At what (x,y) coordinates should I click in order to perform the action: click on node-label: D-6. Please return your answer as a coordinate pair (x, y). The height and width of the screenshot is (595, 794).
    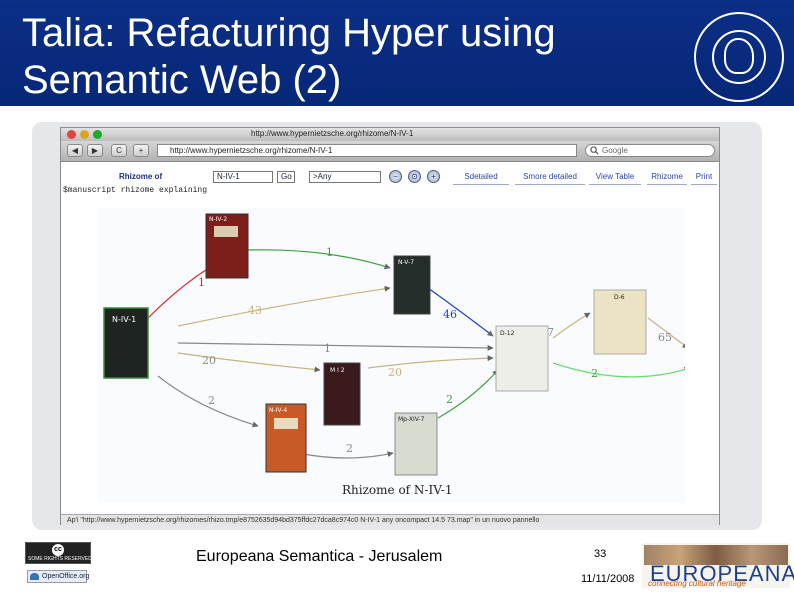
    Looking at the image, I should click on (619, 297).